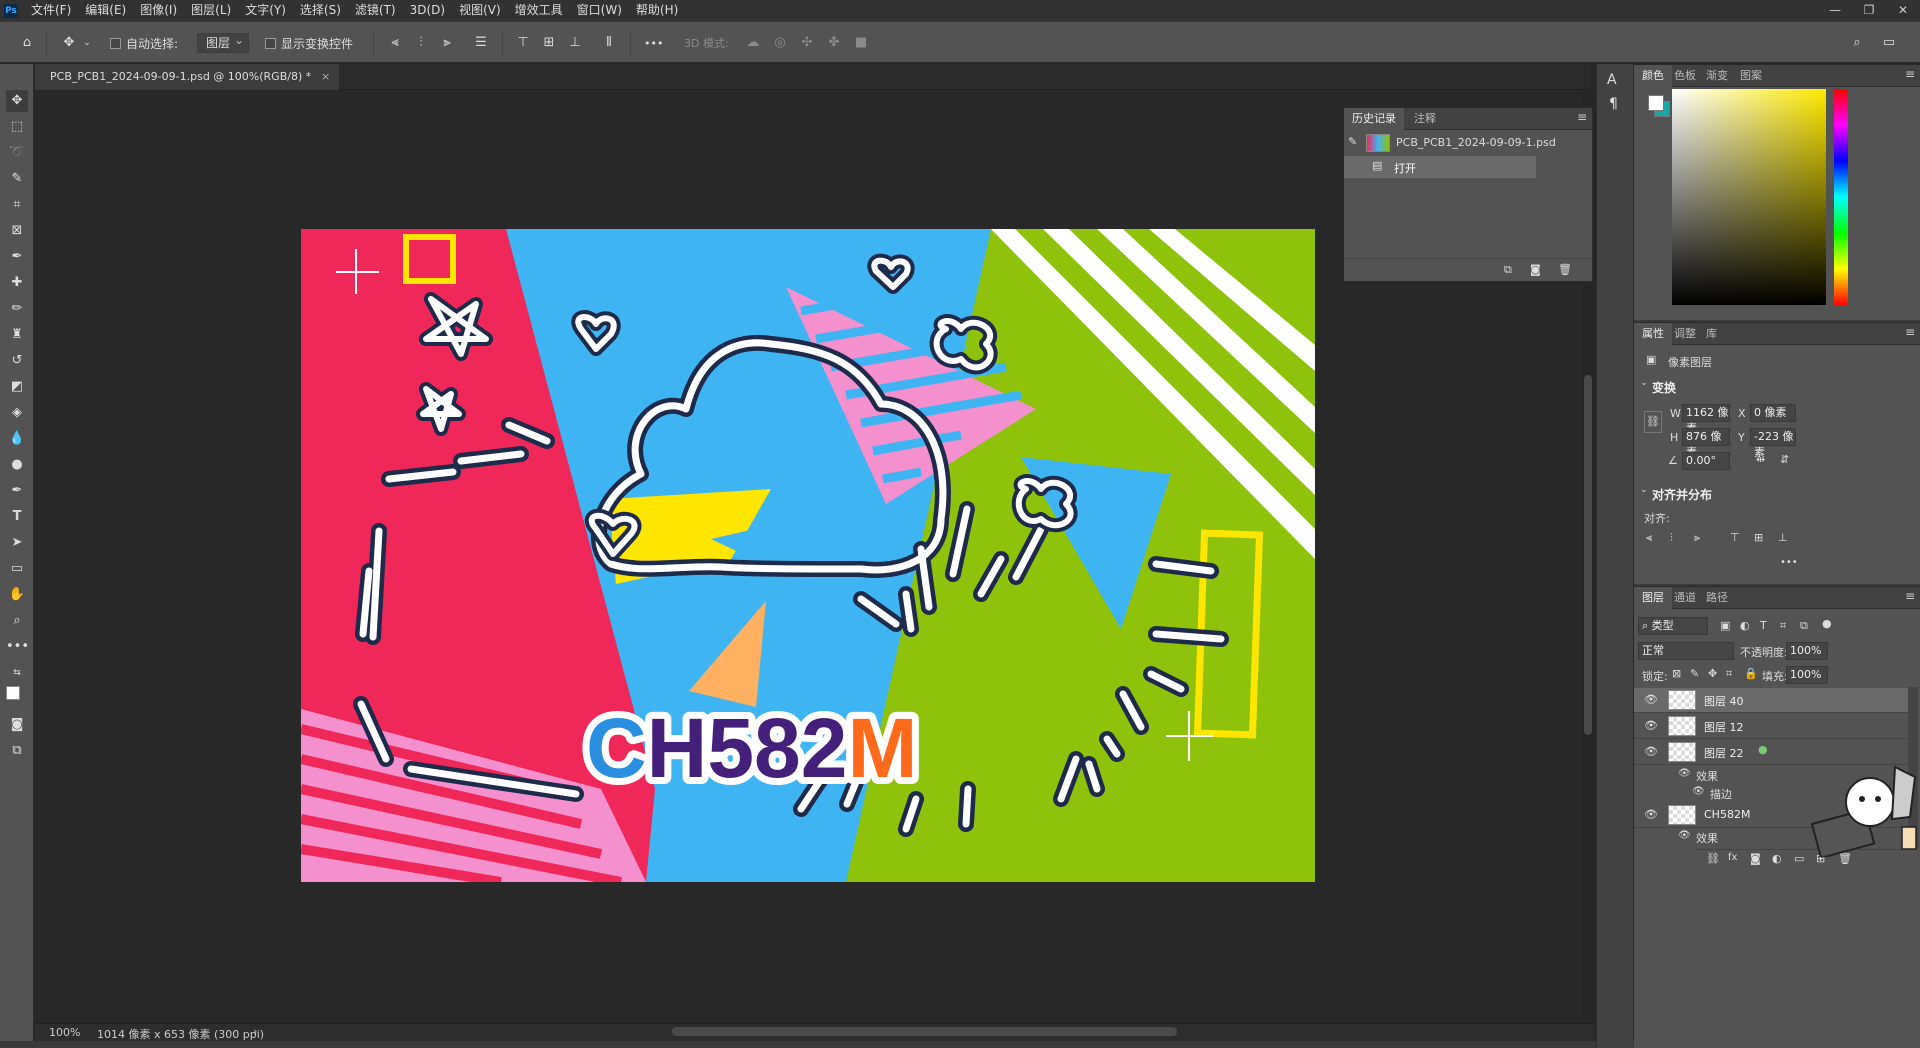 The height and width of the screenshot is (1048, 1920). Describe the element at coordinates (1676, 673) in the screenshot. I see `lock-transparent-icon: ⊠` at that location.